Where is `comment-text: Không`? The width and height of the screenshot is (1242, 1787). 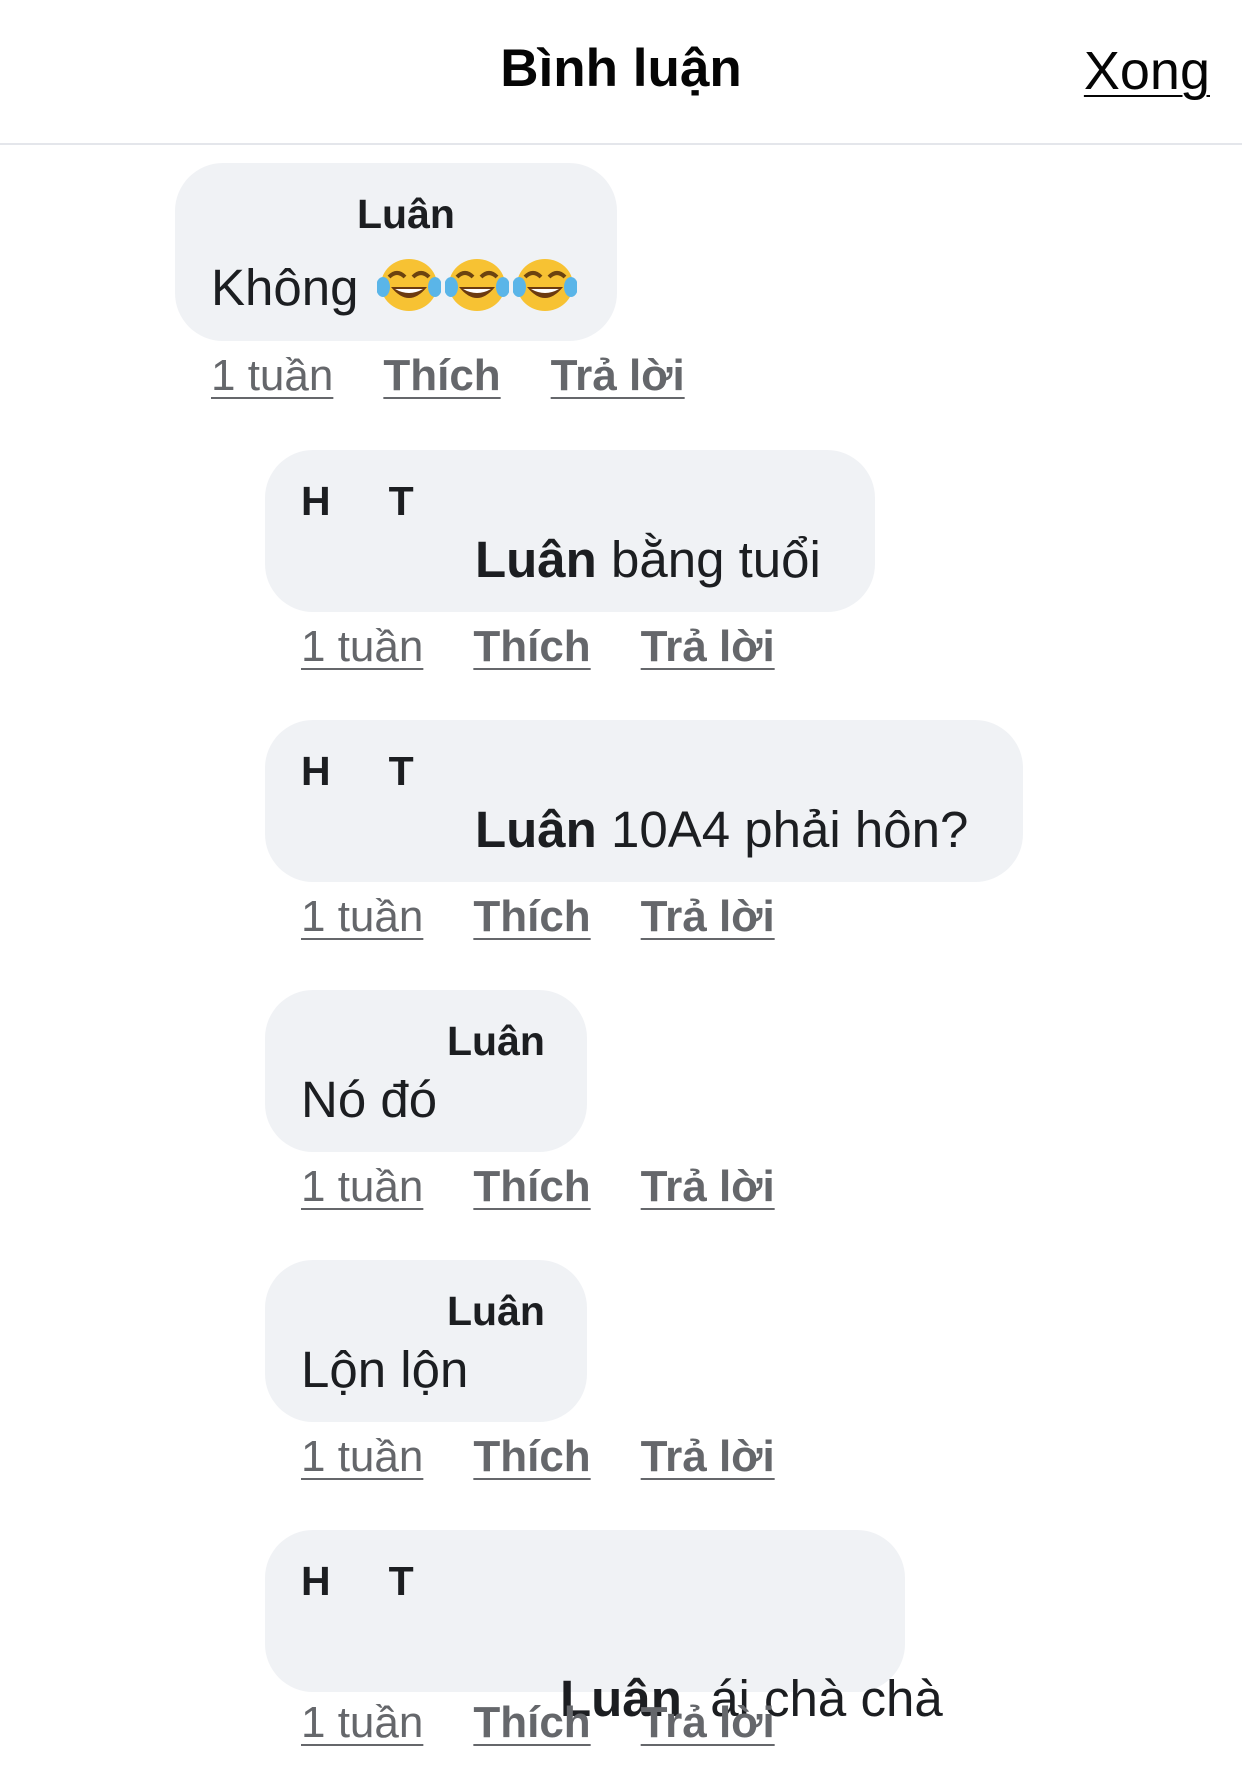 comment-text: Không is located at coordinates (285, 287).